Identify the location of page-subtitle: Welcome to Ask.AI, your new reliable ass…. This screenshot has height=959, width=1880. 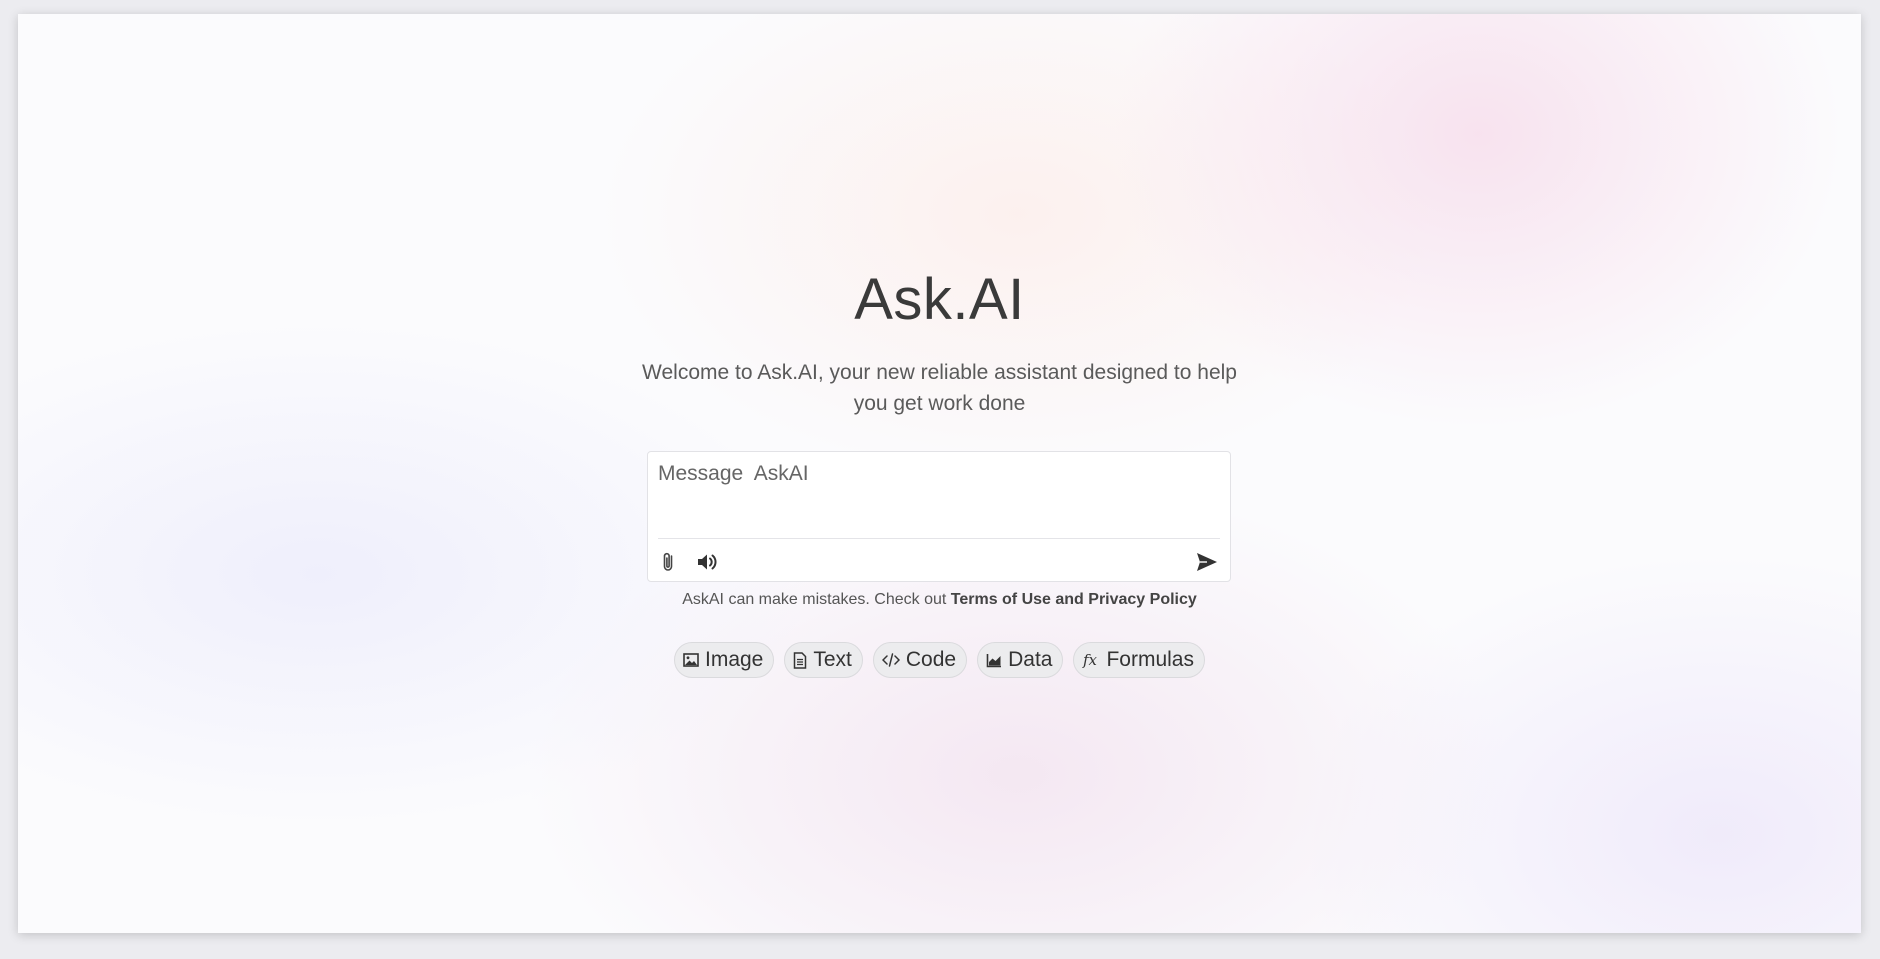
(939, 388).